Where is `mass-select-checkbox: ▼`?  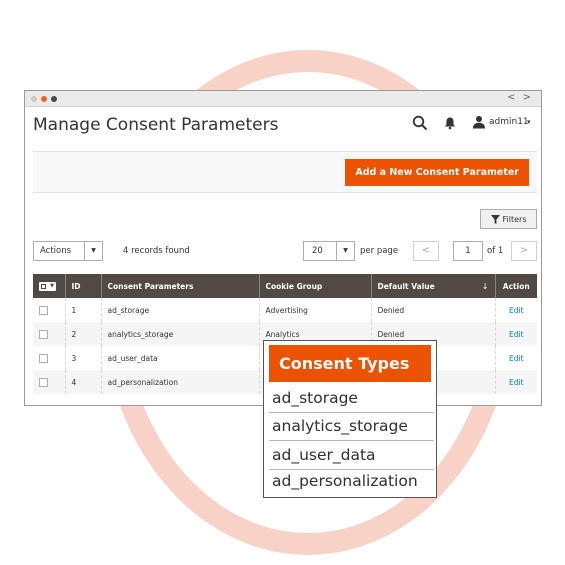 mass-select-checkbox: ▼ is located at coordinates (47, 286).